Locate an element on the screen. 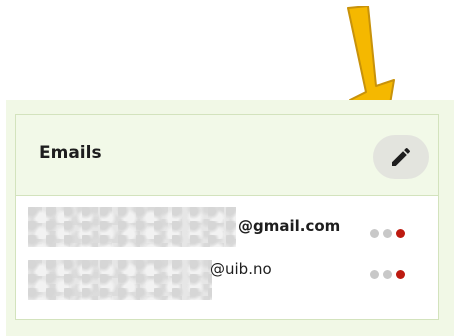 This screenshot has width=454, height=336. email-list-item: @uib.no is located at coordinates (228, 280).